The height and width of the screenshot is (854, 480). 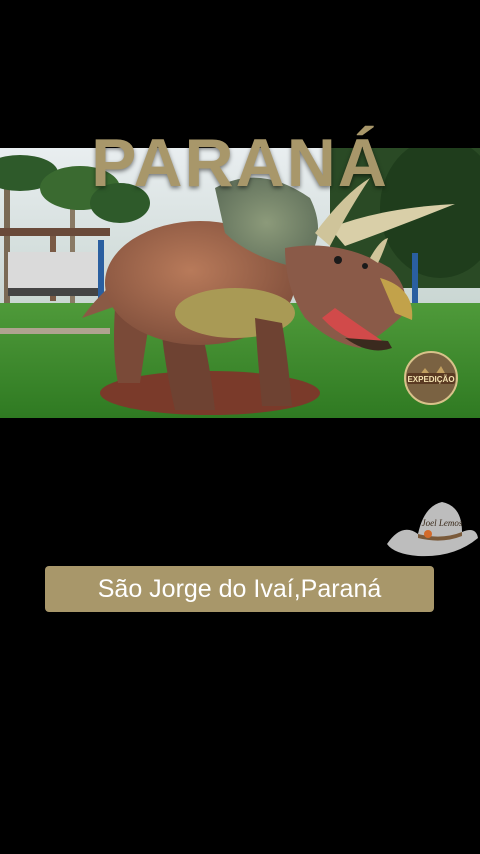 What do you see at coordinates (442, 523) in the screenshot?
I see `hat-logo-label: Joel Lemos` at bounding box center [442, 523].